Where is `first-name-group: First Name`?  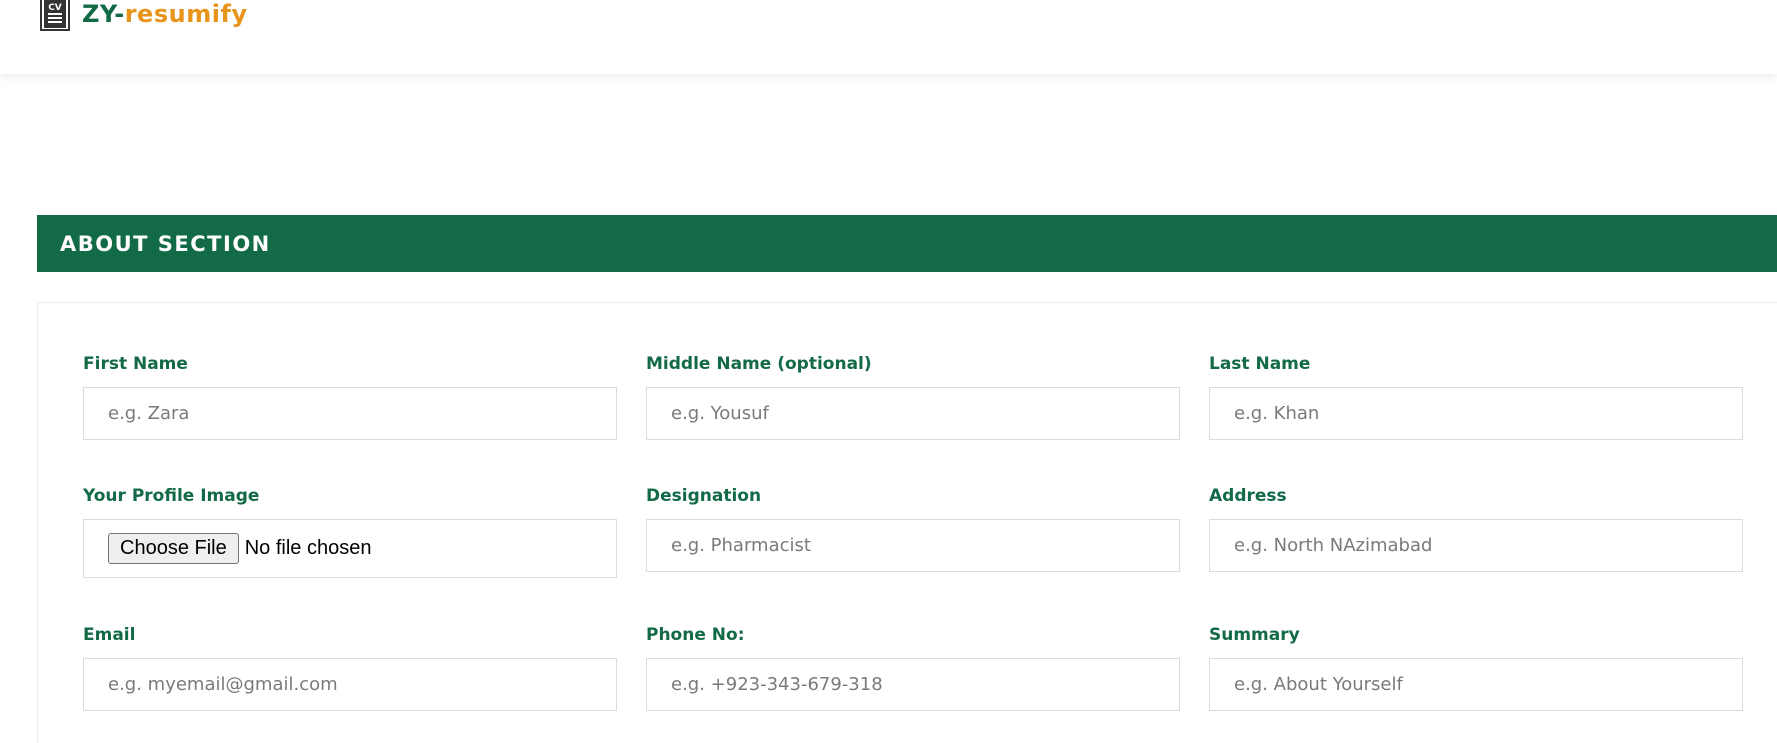 first-name-group: First Name is located at coordinates (350, 396).